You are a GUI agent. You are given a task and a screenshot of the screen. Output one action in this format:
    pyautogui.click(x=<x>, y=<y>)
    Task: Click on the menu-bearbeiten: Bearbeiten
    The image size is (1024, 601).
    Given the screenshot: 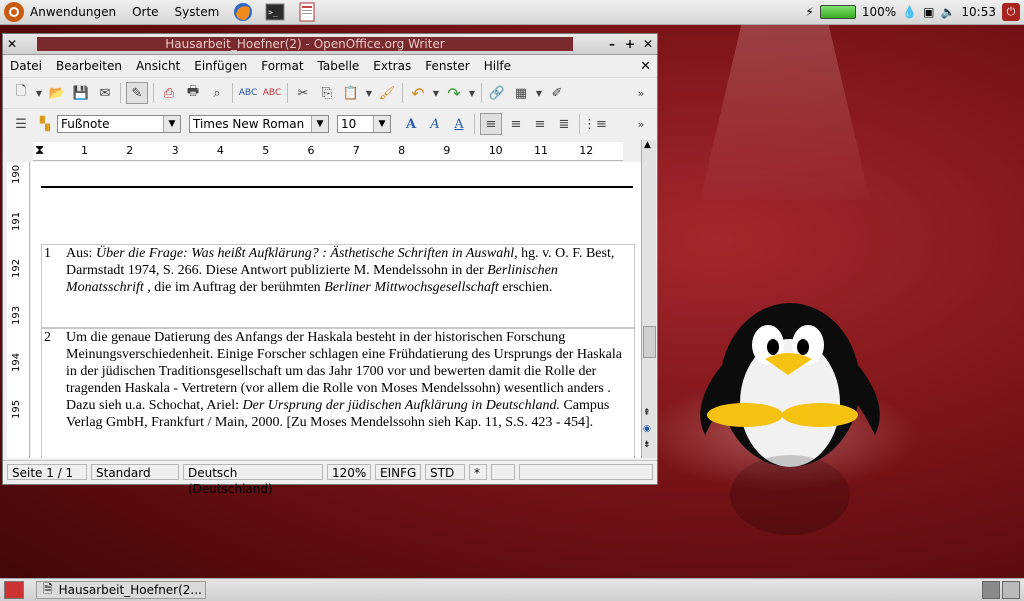 What is the action you would take?
    pyautogui.click(x=89, y=66)
    